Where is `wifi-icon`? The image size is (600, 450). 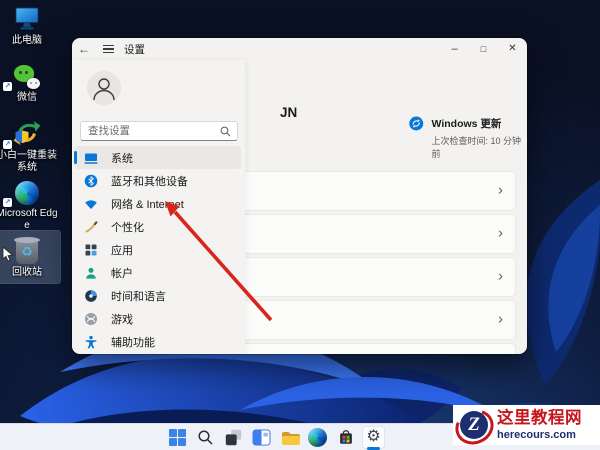 wifi-icon is located at coordinates (91, 204).